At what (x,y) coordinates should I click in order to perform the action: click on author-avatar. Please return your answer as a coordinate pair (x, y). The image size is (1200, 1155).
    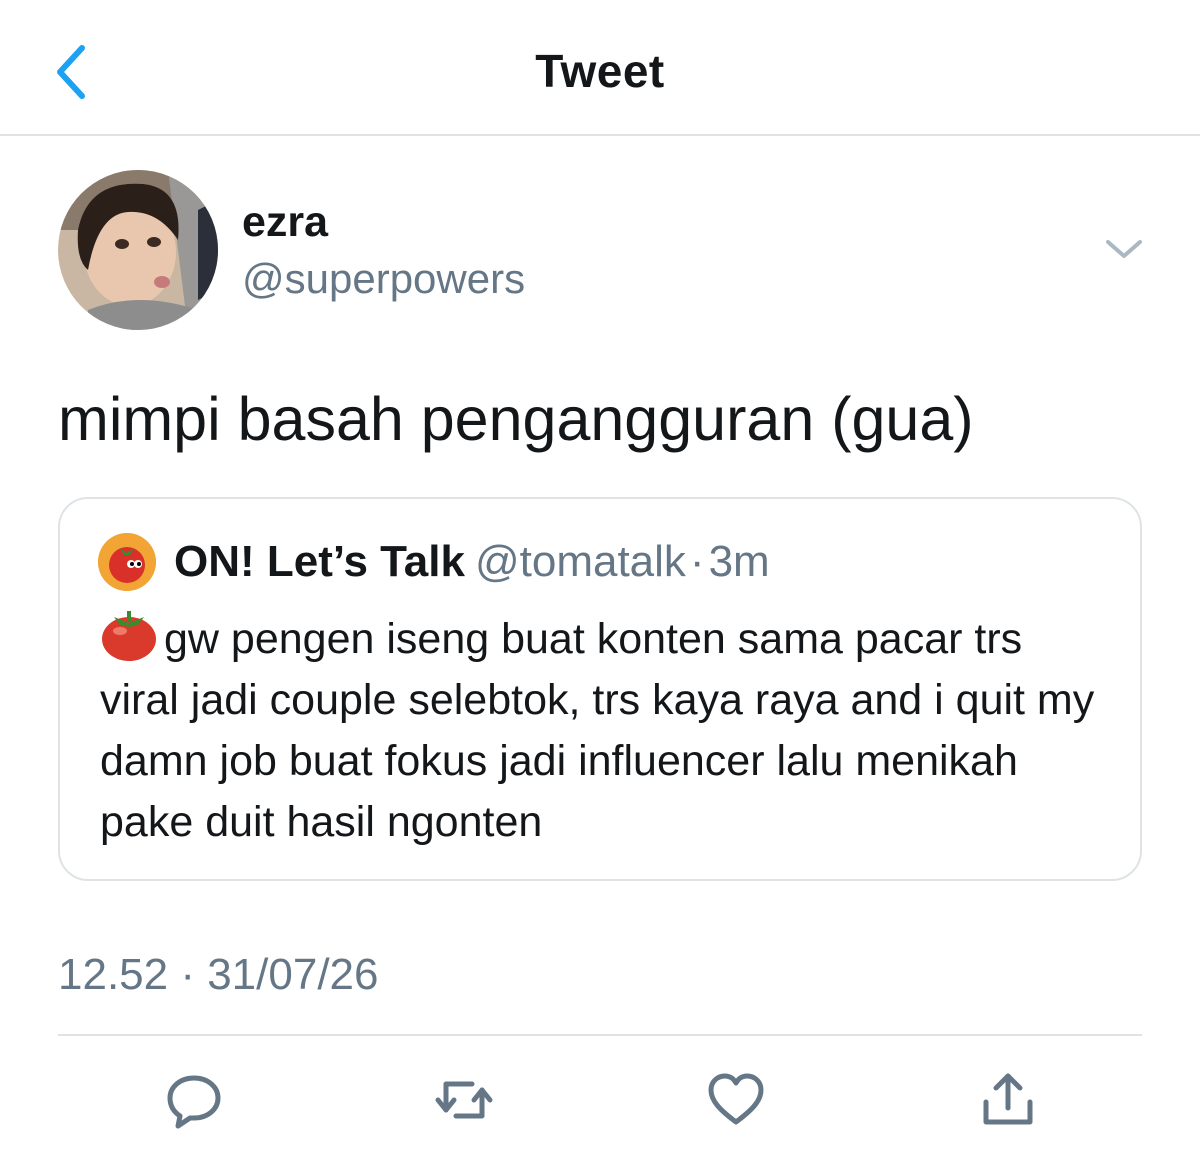
    Looking at the image, I should click on (138, 250).